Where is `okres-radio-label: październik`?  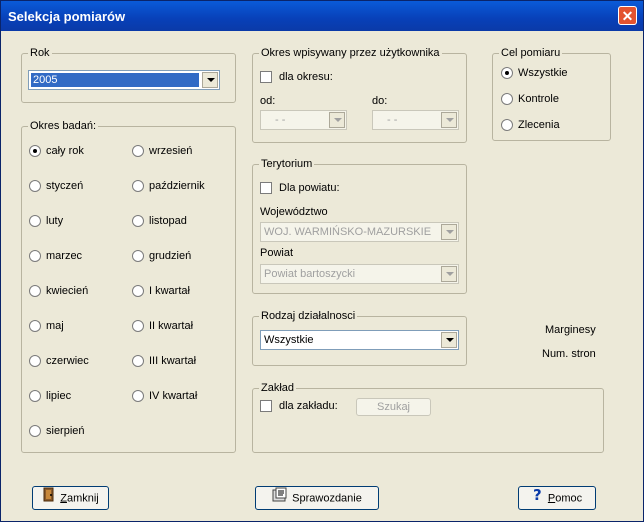 okres-radio-label: październik is located at coordinates (177, 186).